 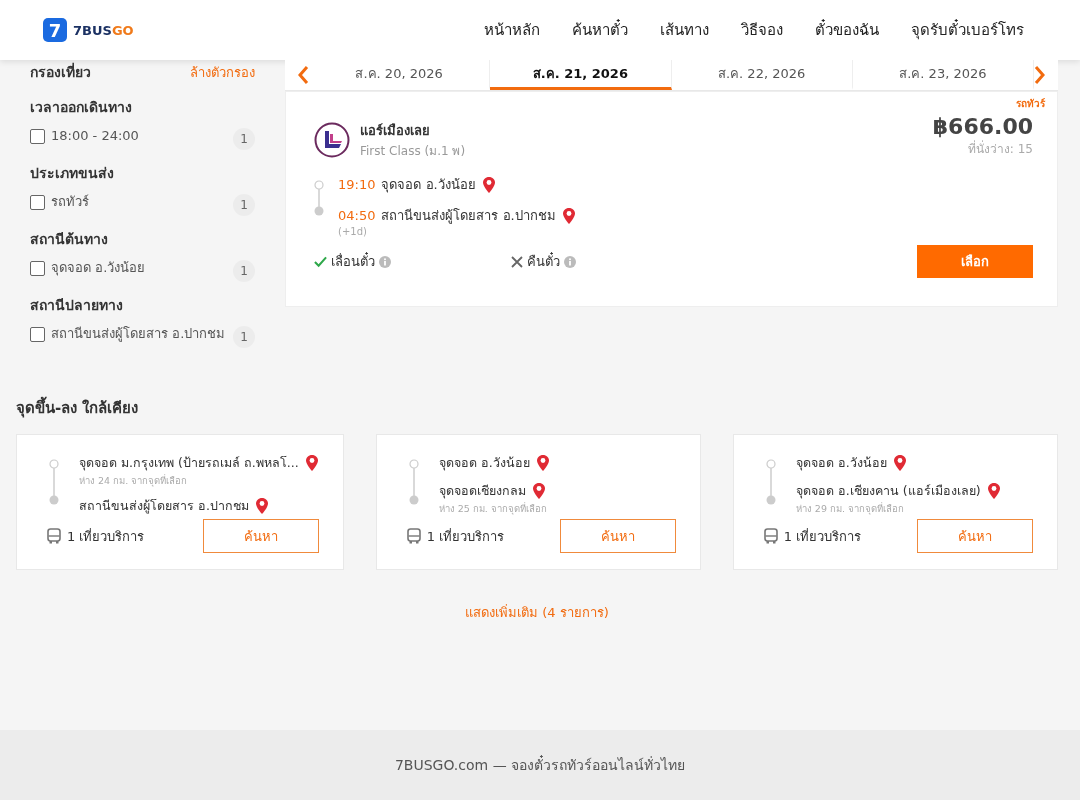 What do you see at coordinates (847, 30) in the screenshot?
I see `nav-link: ตั๋วของฉัน` at bounding box center [847, 30].